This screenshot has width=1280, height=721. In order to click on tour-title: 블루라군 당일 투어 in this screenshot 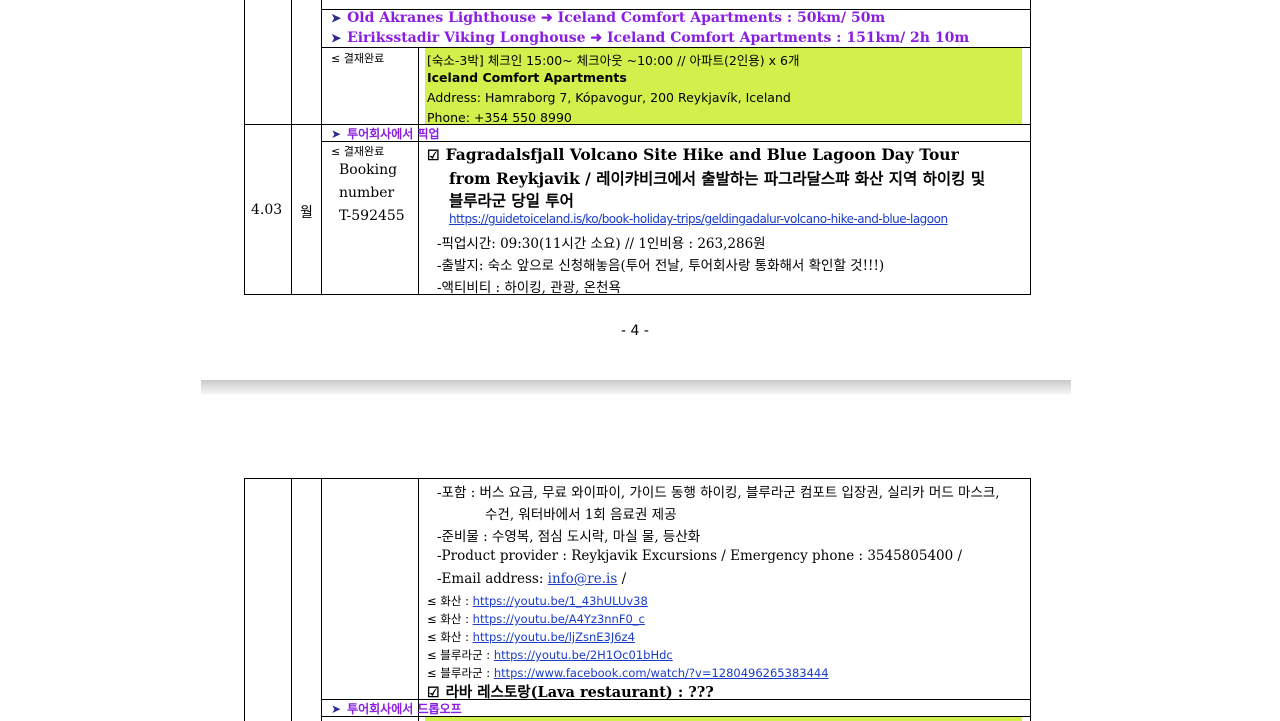, I will do `click(511, 200)`.